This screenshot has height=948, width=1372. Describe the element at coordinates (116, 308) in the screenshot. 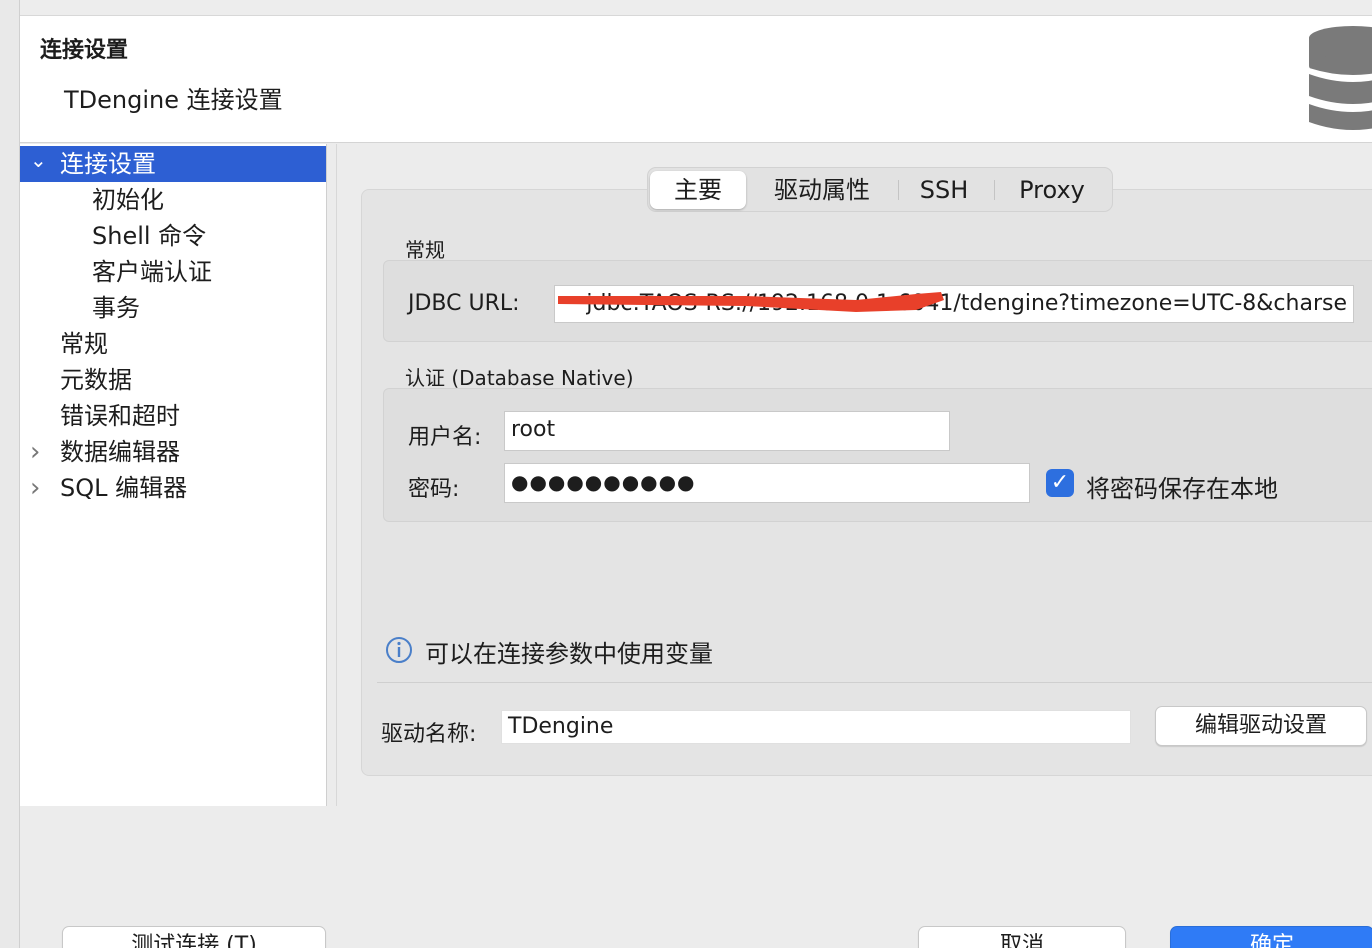

I see `nav-item-label: 事务` at that location.